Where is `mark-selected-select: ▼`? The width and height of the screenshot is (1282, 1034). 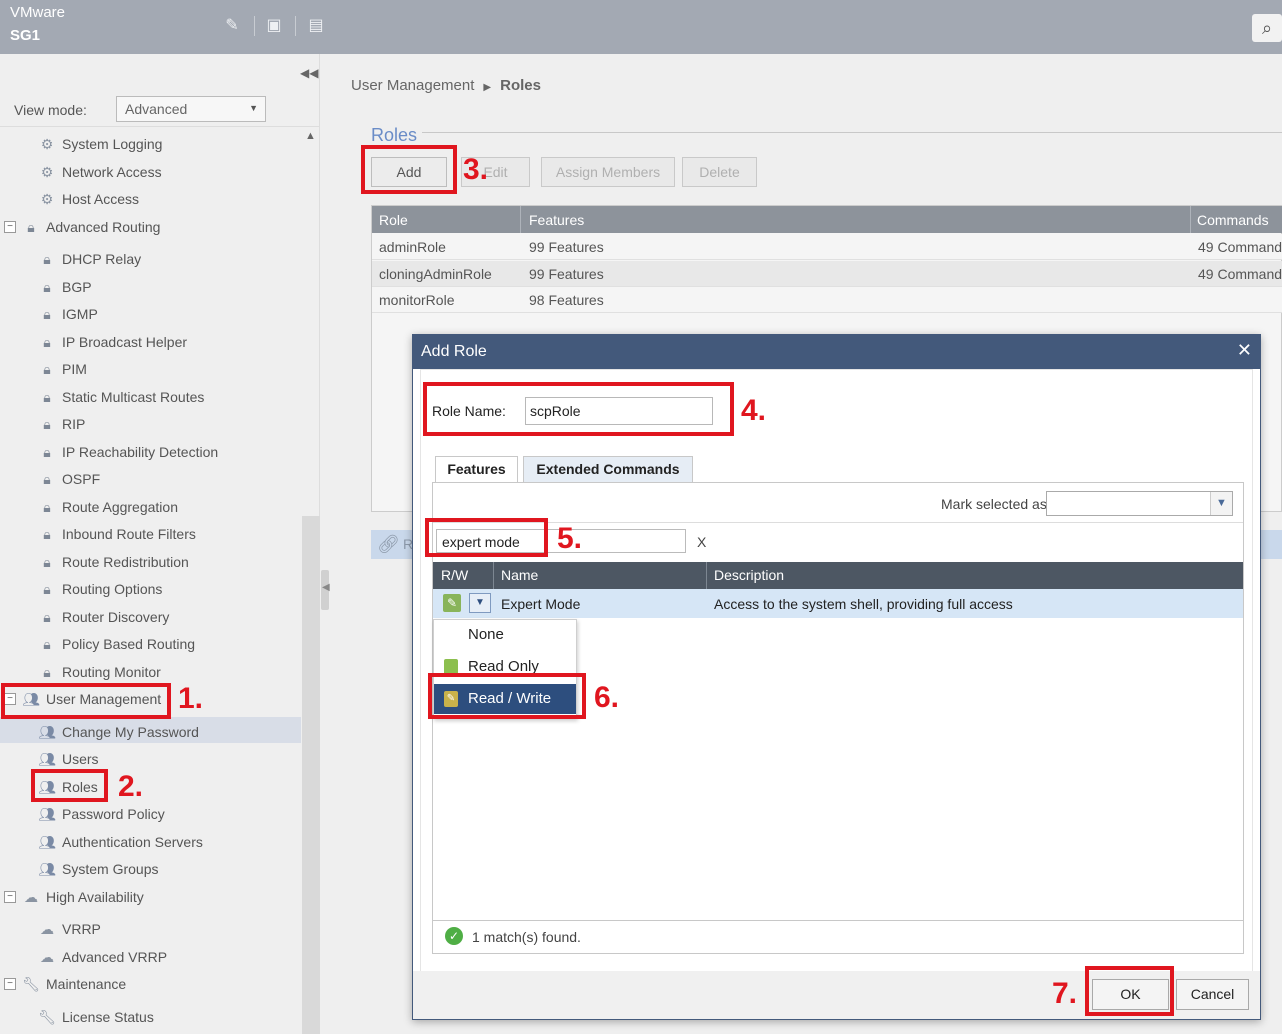
mark-selected-select: ▼ is located at coordinates (1139, 503).